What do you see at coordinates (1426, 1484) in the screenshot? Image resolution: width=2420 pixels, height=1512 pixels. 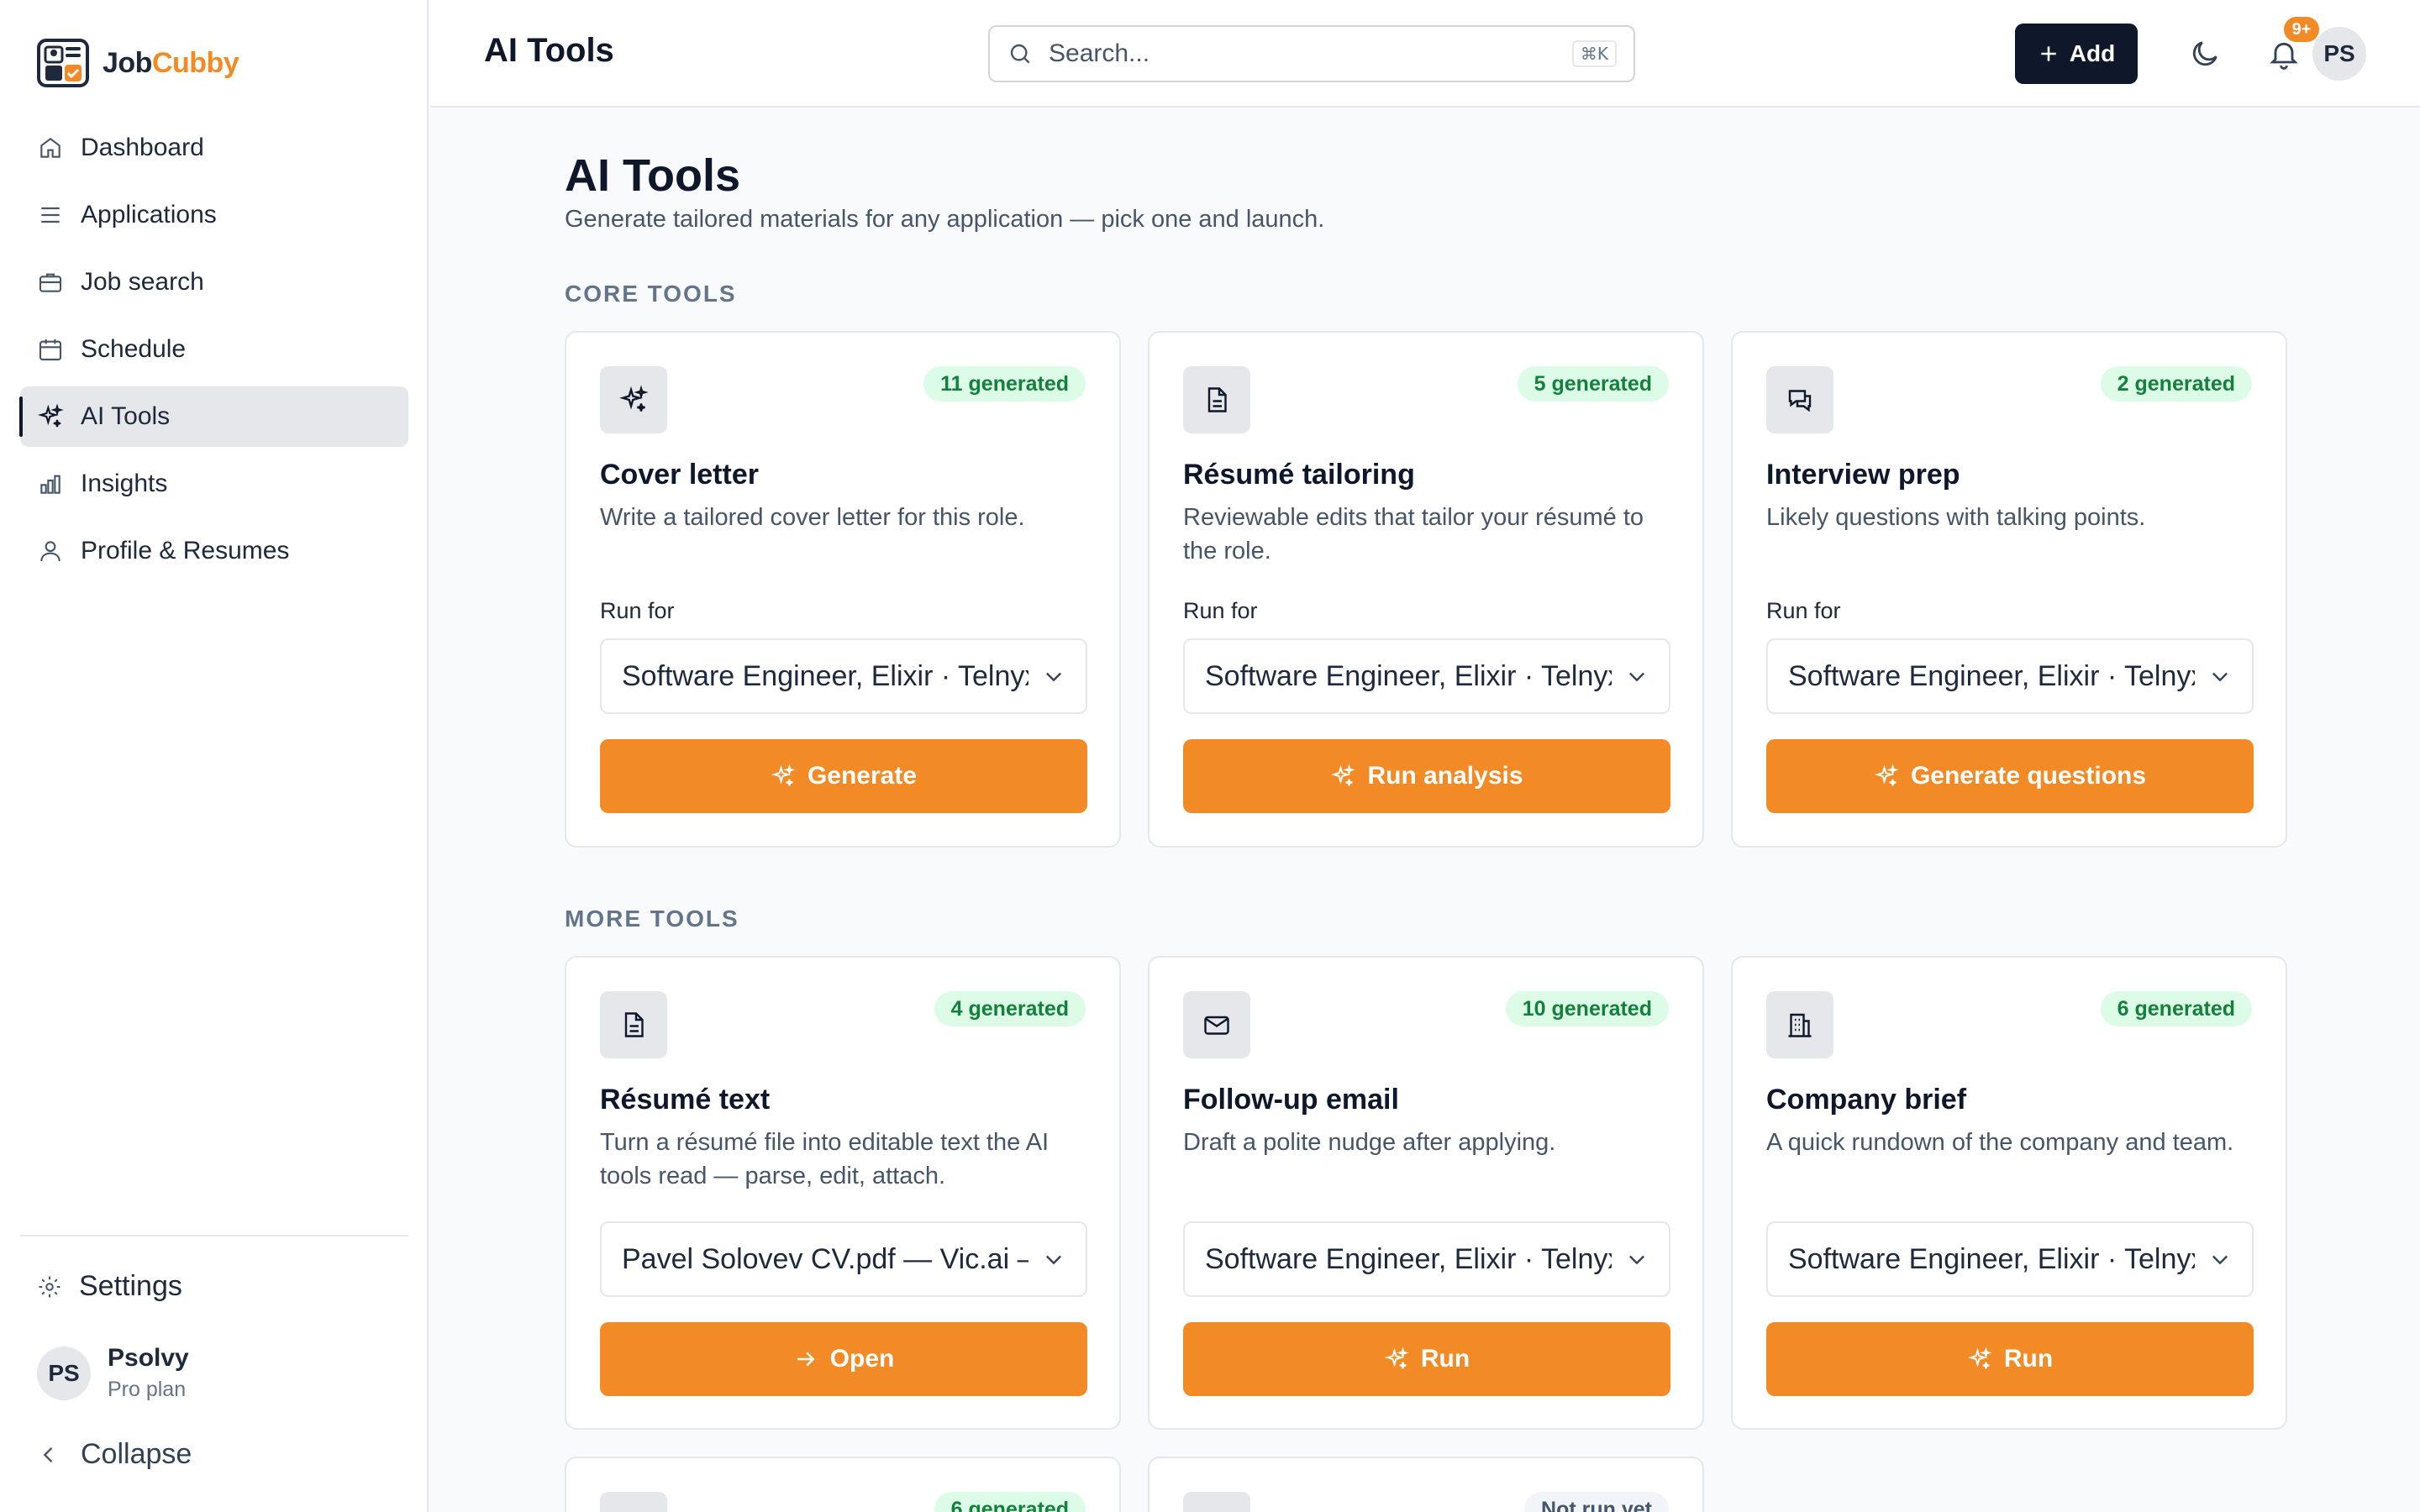 I see `tool-card-partial: Not run yet` at bounding box center [1426, 1484].